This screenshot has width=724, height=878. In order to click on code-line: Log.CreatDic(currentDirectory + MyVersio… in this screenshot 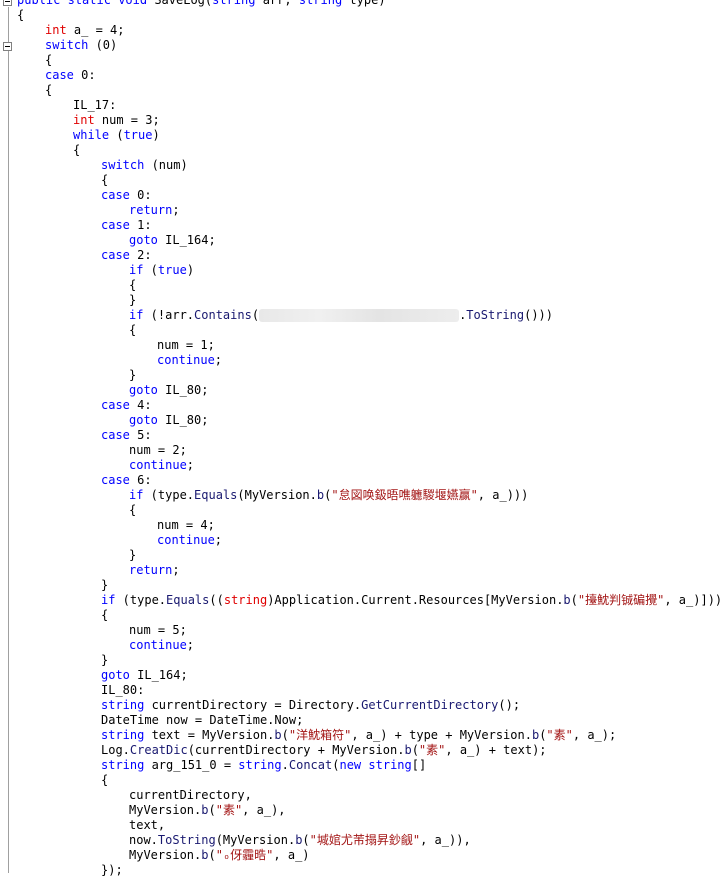, I will do `click(370, 750)`.